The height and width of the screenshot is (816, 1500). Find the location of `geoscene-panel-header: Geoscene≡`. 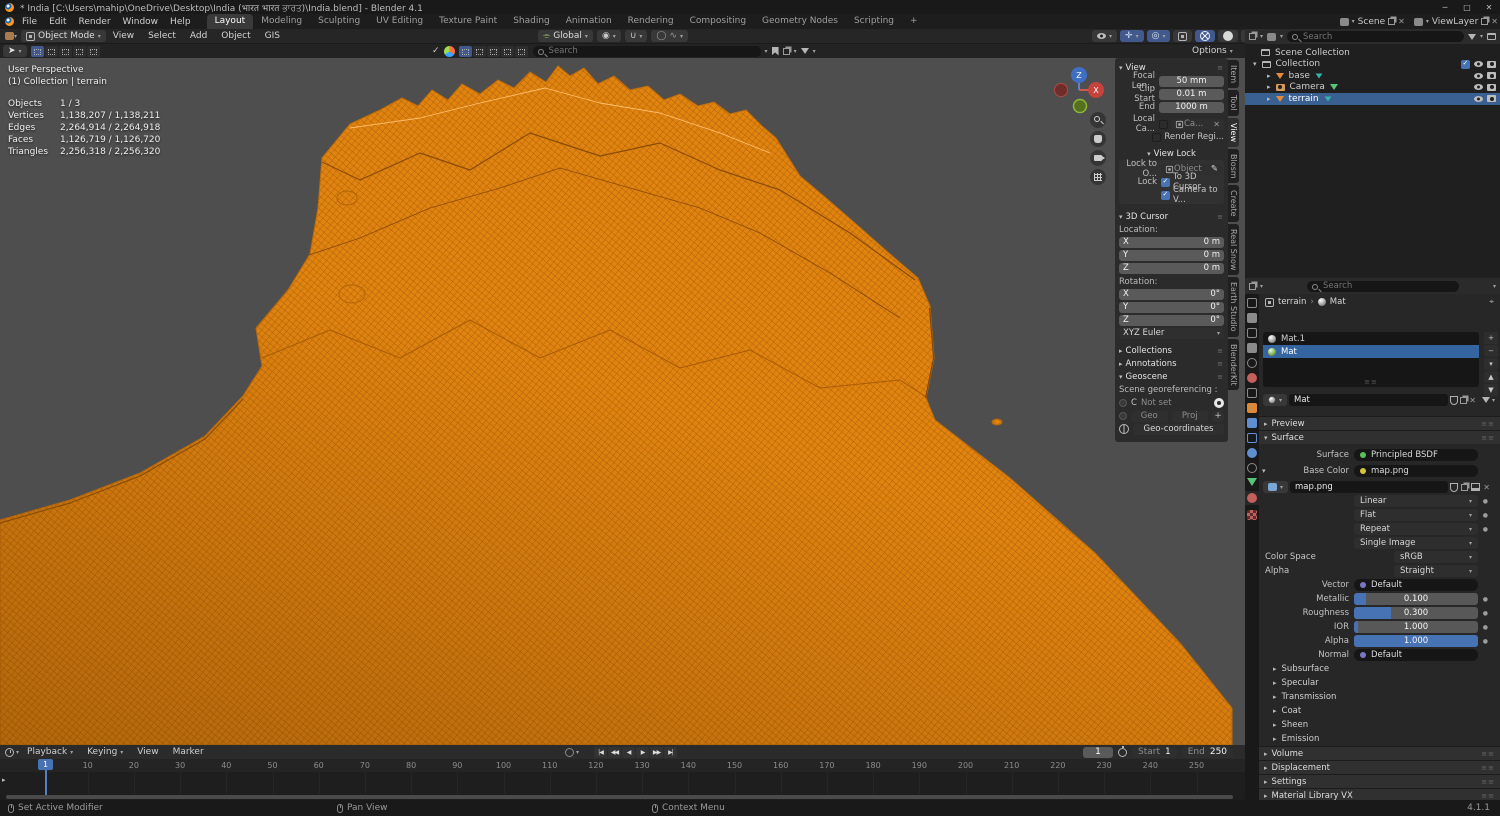

geoscene-panel-header: Geoscene≡ is located at coordinates (1171, 376).